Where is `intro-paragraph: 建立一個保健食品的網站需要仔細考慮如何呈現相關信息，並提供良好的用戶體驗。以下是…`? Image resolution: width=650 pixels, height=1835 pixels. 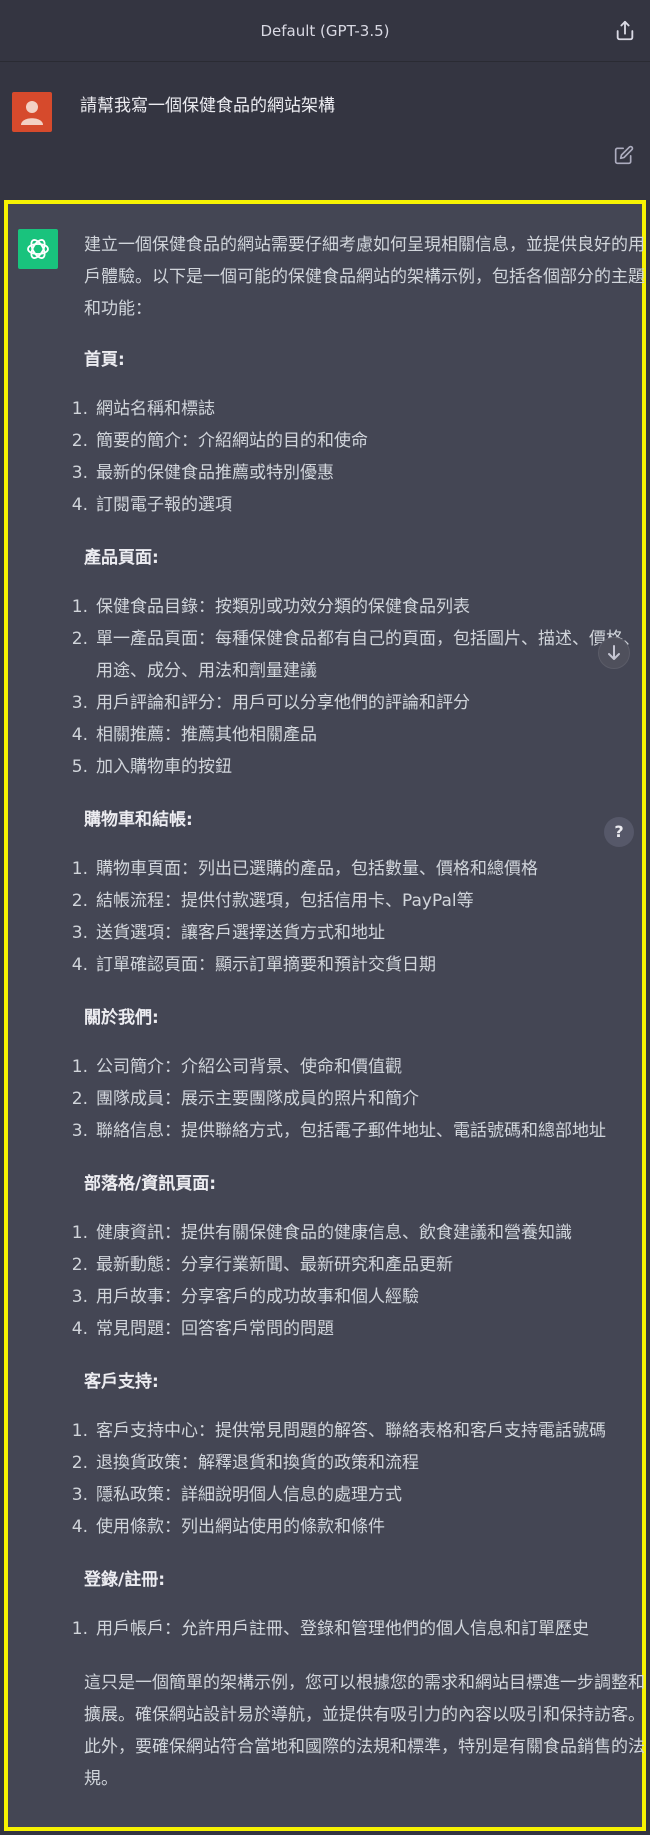
intro-paragraph: 建立一個保健食品的網站需要仔細考慮如何呈現相關信息，並提供良好的用戶體驗。以下是… is located at coordinates (364, 277).